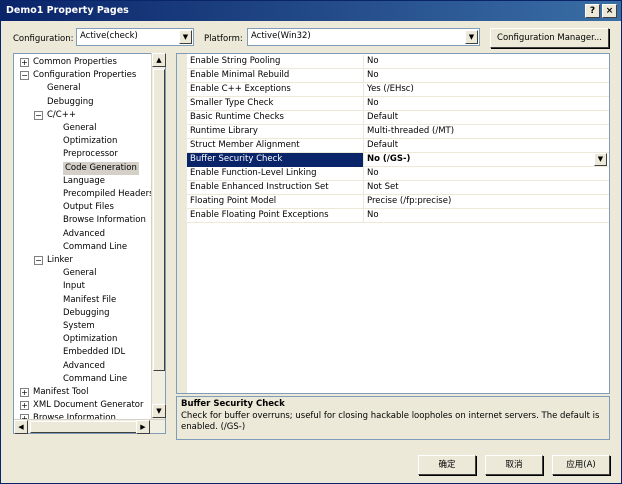 This screenshot has width=622, height=484. Describe the element at coordinates (398, 216) in the screenshot. I see `property-row: Enable Floating Point Exceptions No` at that location.